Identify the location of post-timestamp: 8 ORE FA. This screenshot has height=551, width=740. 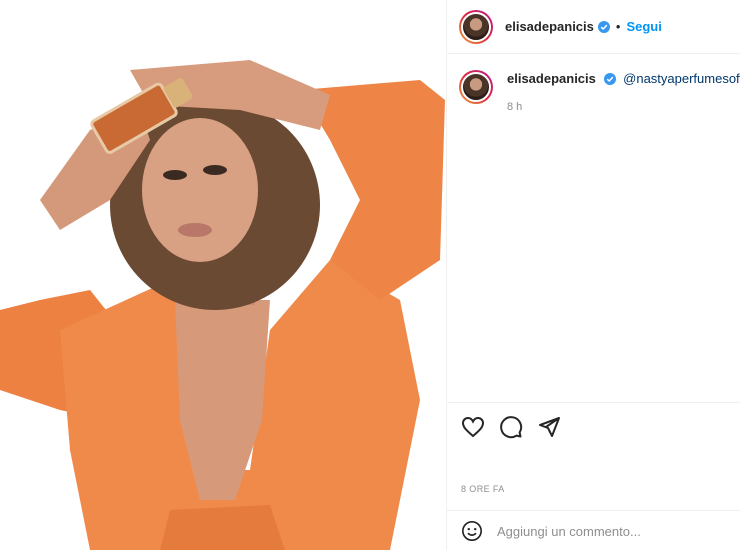
(483, 489).